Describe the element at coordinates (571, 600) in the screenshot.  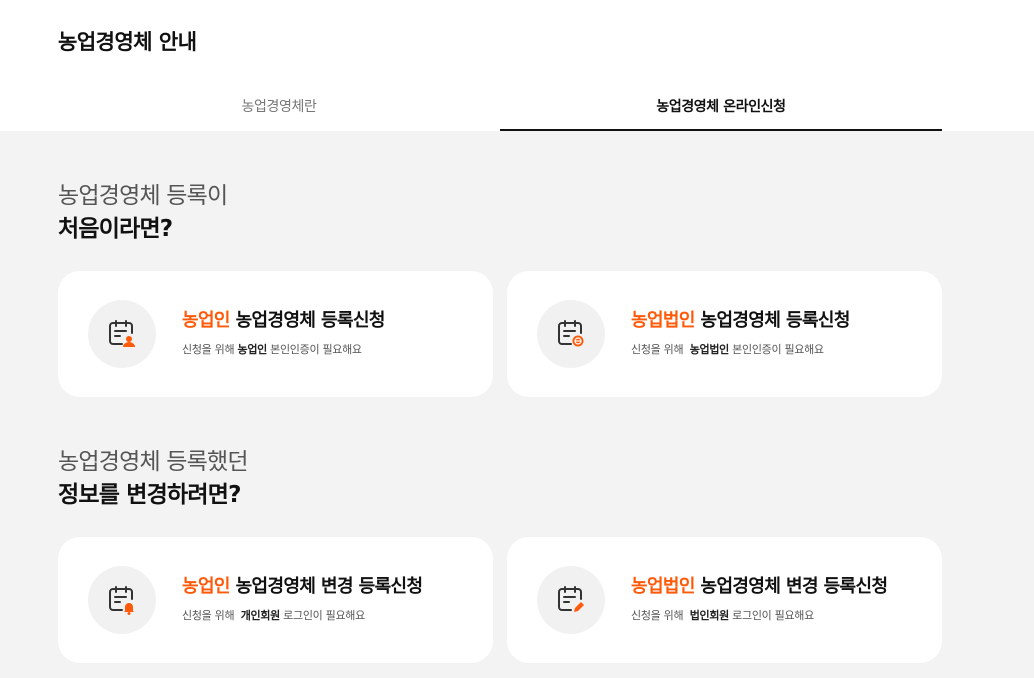
I see `calendar-edit-icon` at that location.